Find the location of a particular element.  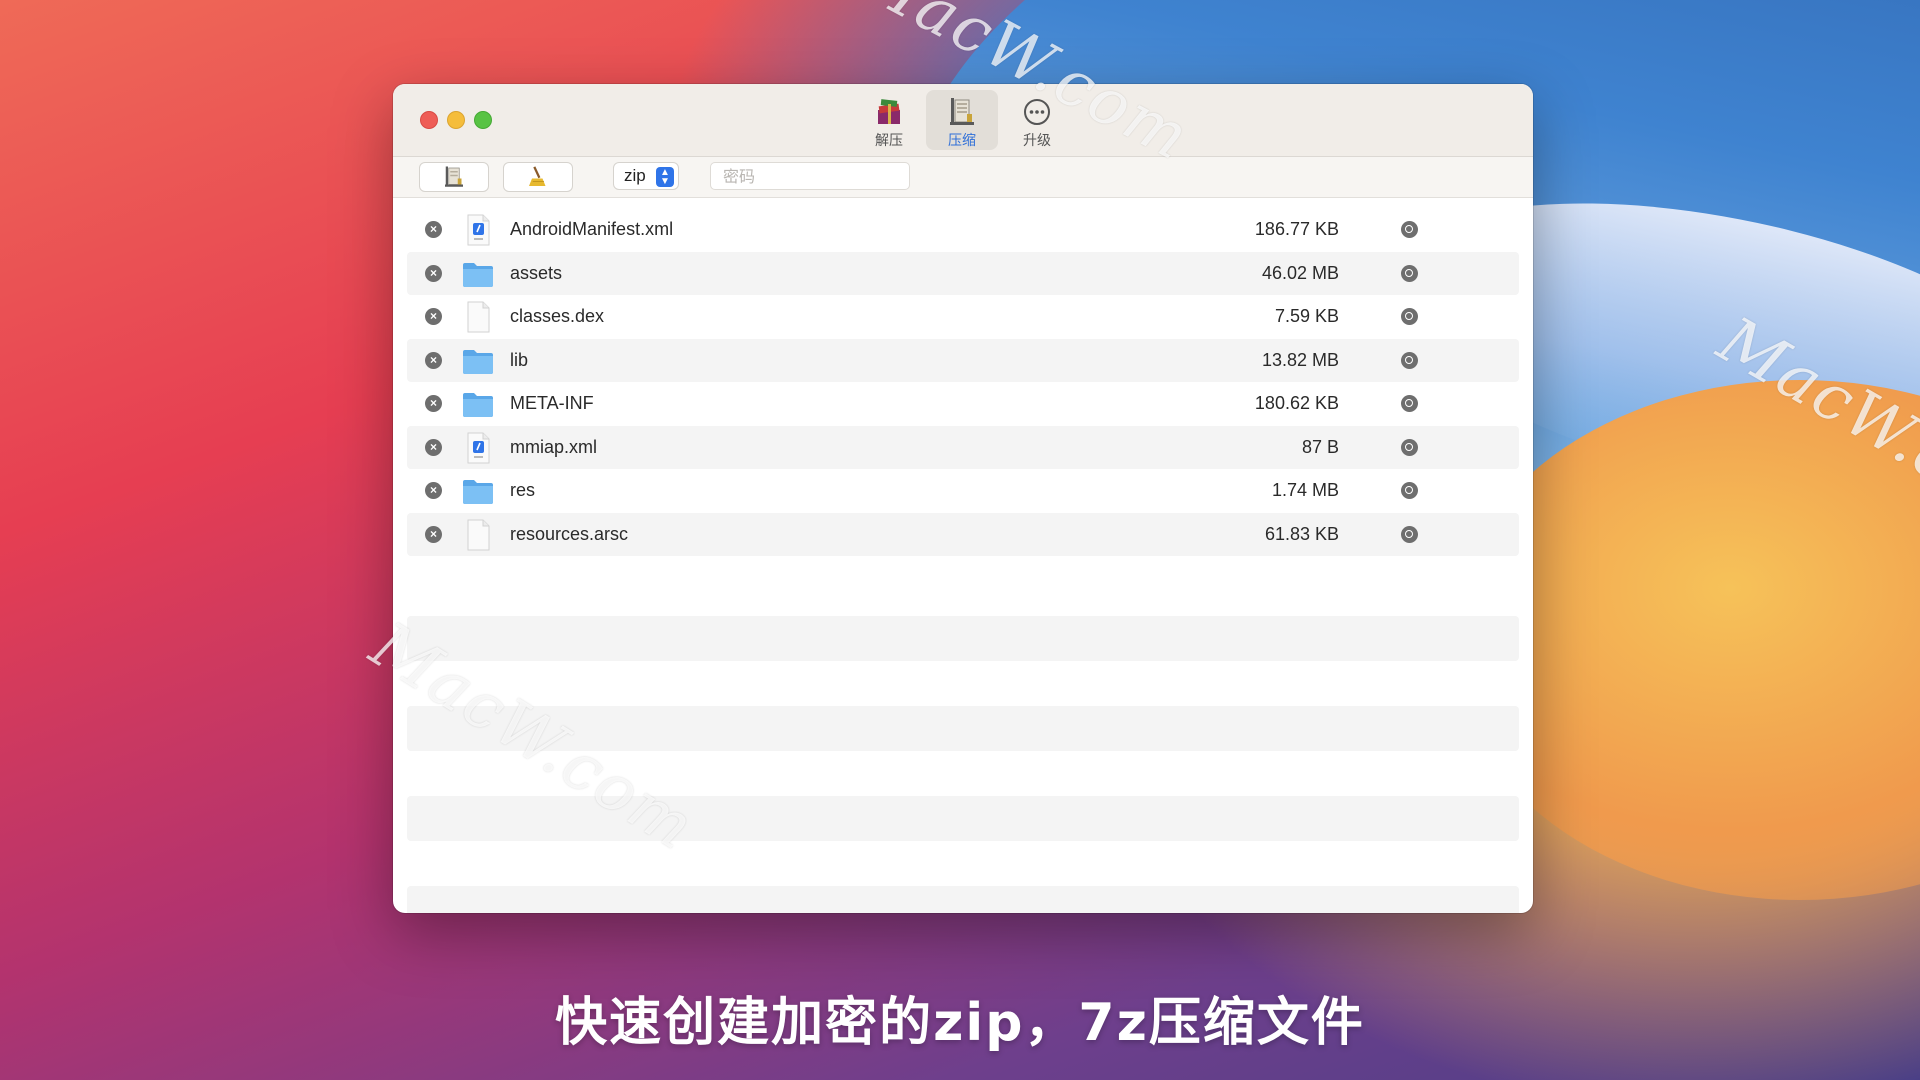

compress-clamp-icon is located at coordinates (962, 111).